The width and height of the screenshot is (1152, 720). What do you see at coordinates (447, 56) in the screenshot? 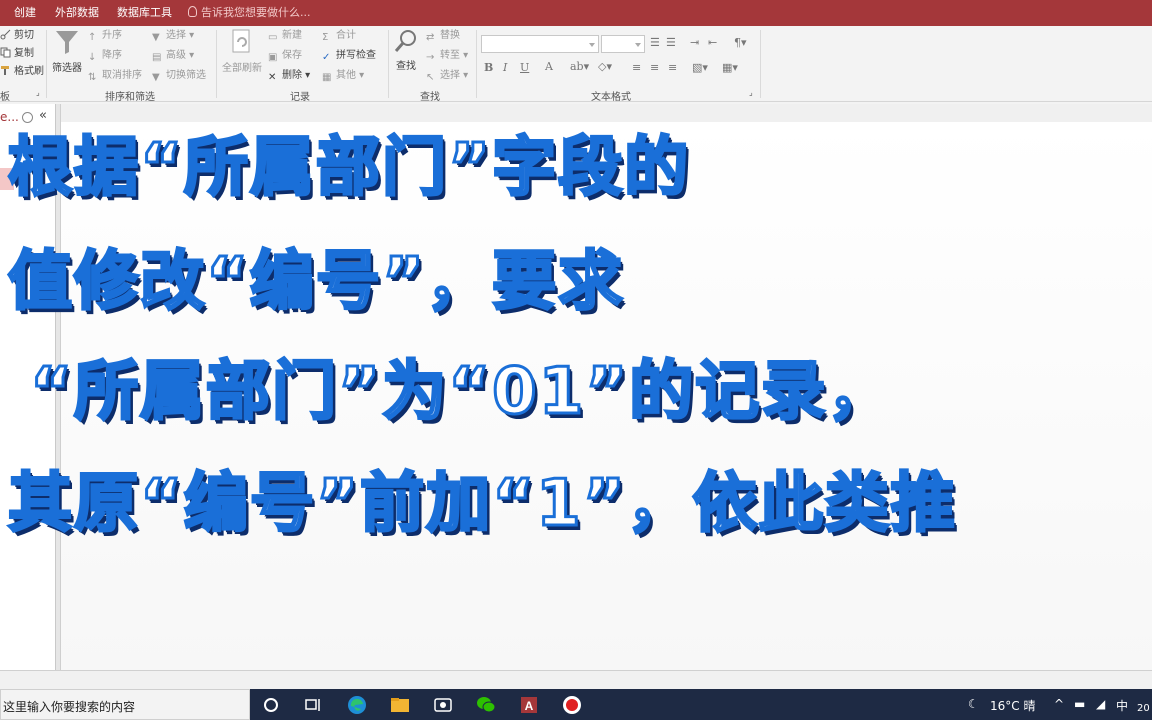
I see `goto-button: → 转至 ▾` at bounding box center [447, 56].